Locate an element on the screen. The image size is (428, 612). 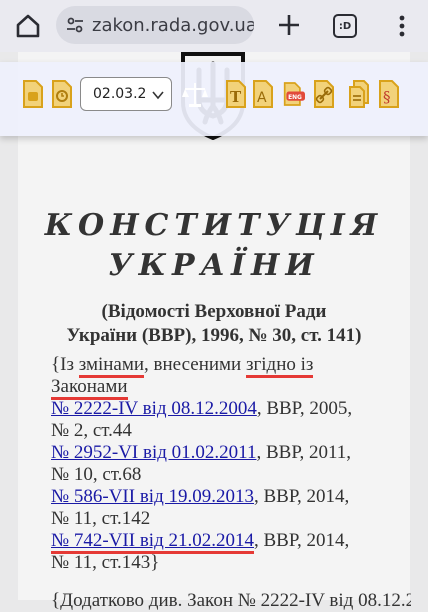
more-menu-icon is located at coordinates (402, 26).